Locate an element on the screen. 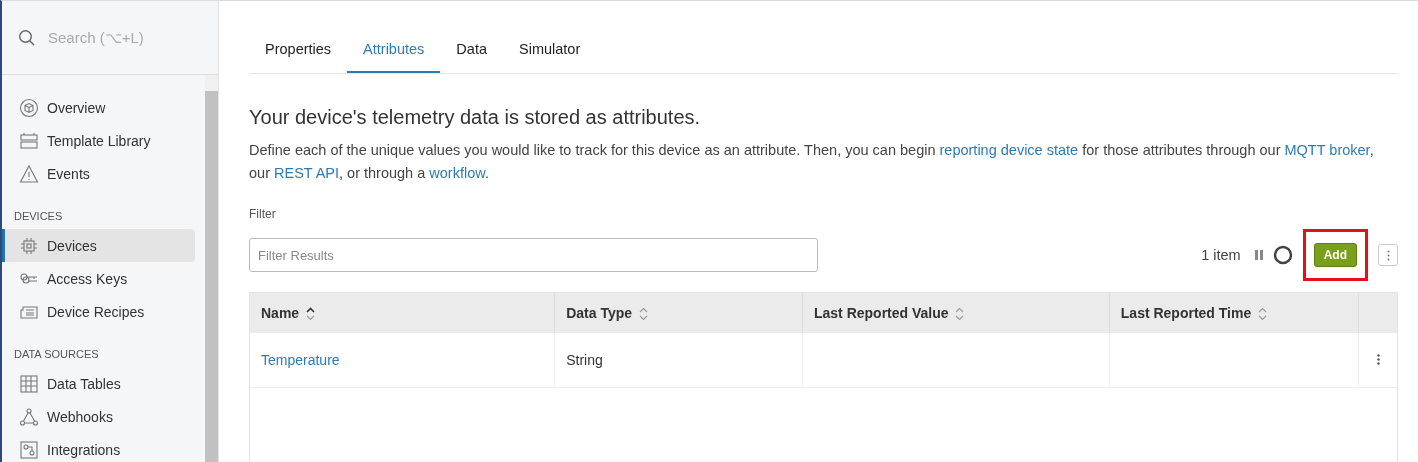  warning-icon is located at coordinates (29, 173).